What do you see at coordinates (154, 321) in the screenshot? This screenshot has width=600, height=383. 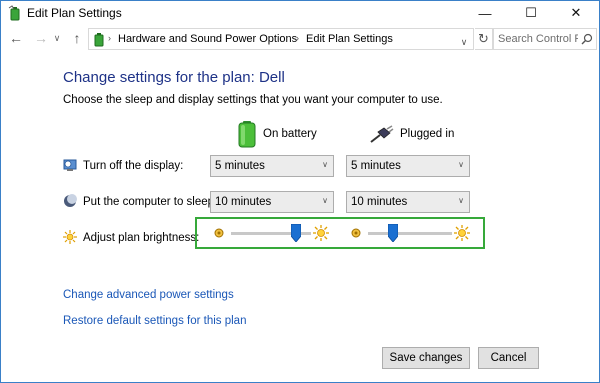 I see `restore-defaults-link: Restore default settings for this plan` at bounding box center [154, 321].